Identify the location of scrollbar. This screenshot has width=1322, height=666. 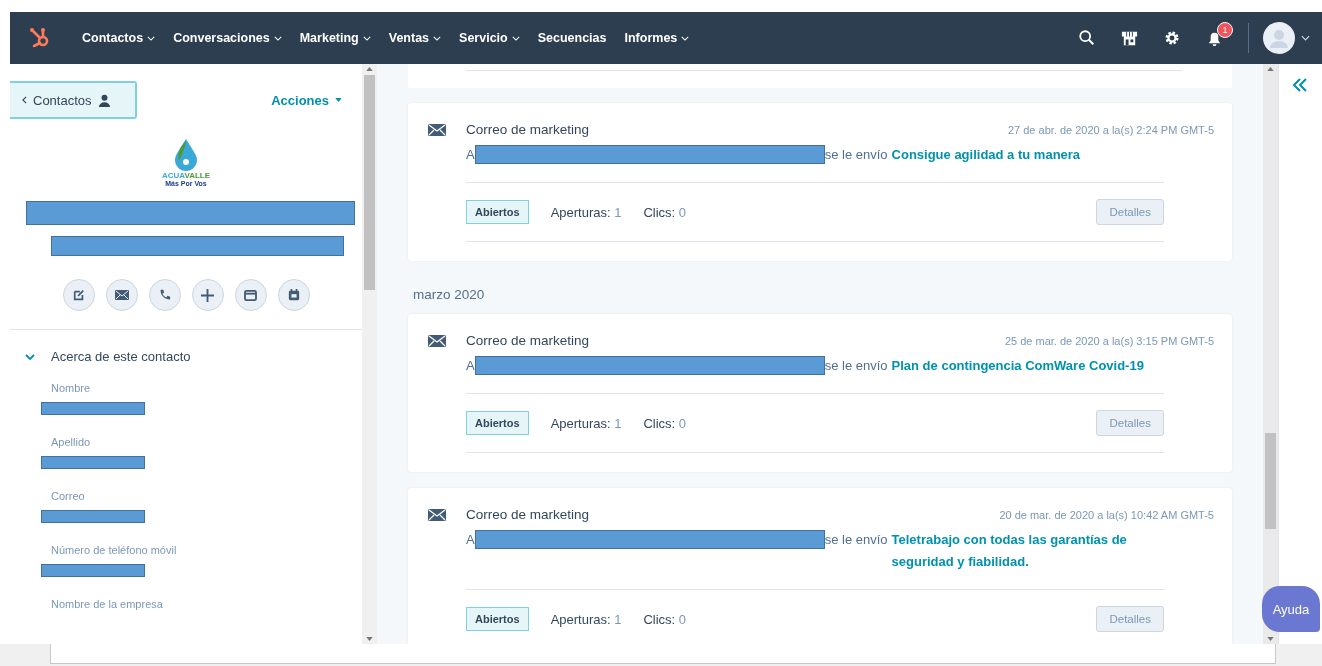
(369, 354).